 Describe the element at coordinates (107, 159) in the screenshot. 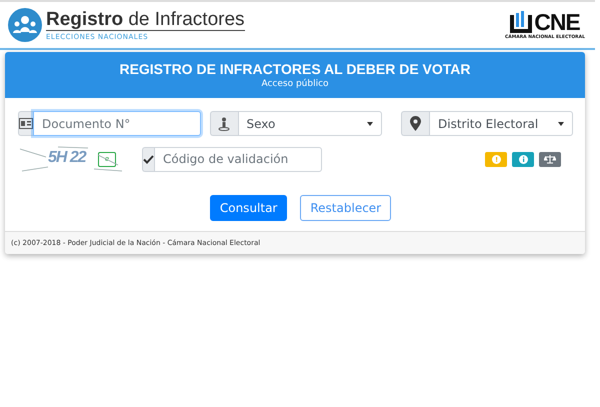

I see `refresh-icon` at that location.